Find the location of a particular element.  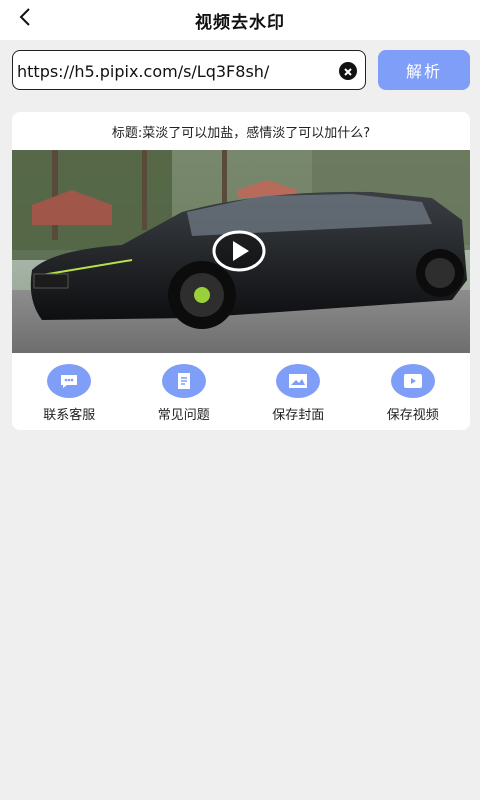

action-label: 保存视频 is located at coordinates (412, 415).